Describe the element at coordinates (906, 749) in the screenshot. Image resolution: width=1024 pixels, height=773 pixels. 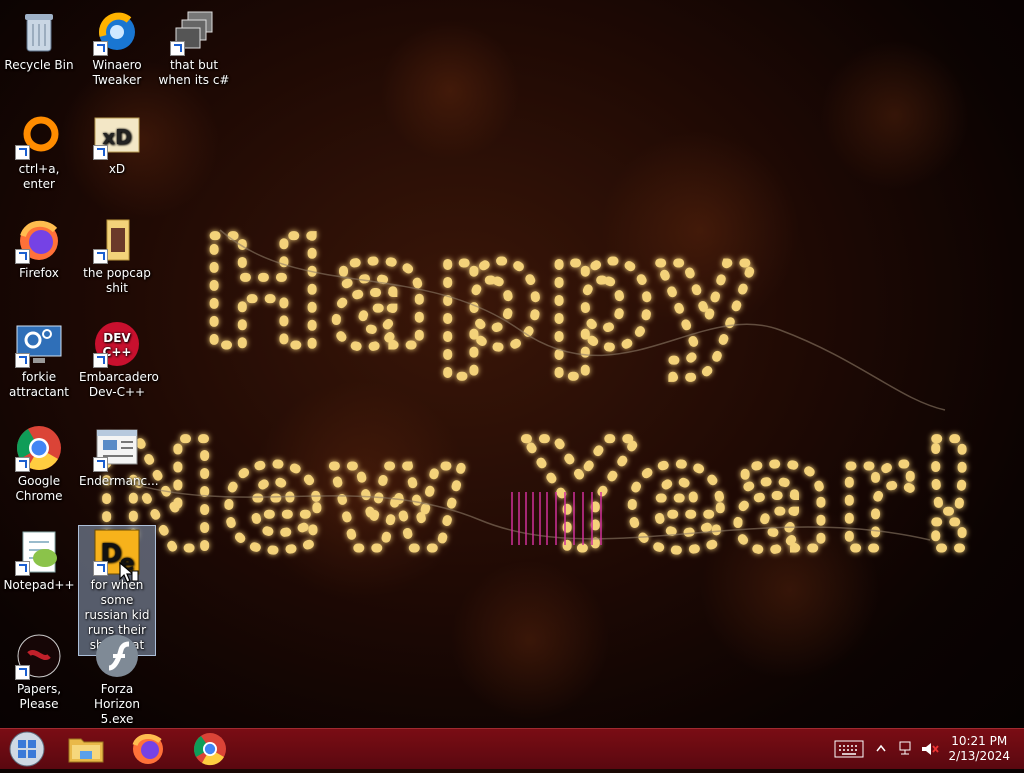
I see `network-icon` at that location.